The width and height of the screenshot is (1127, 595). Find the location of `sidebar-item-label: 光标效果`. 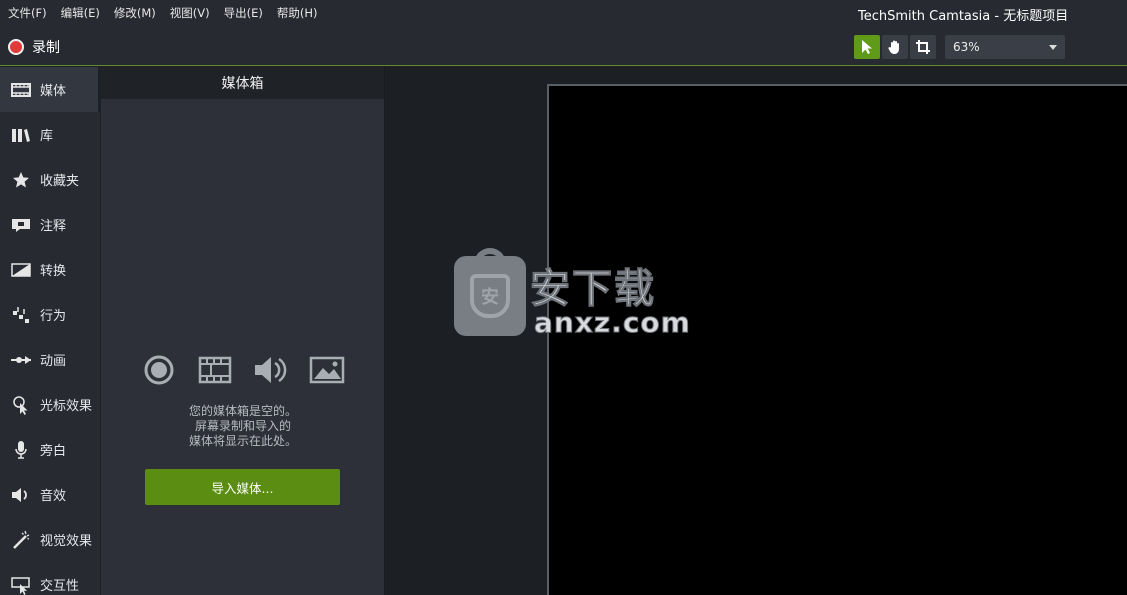

sidebar-item-label: 光标效果 is located at coordinates (66, 406).